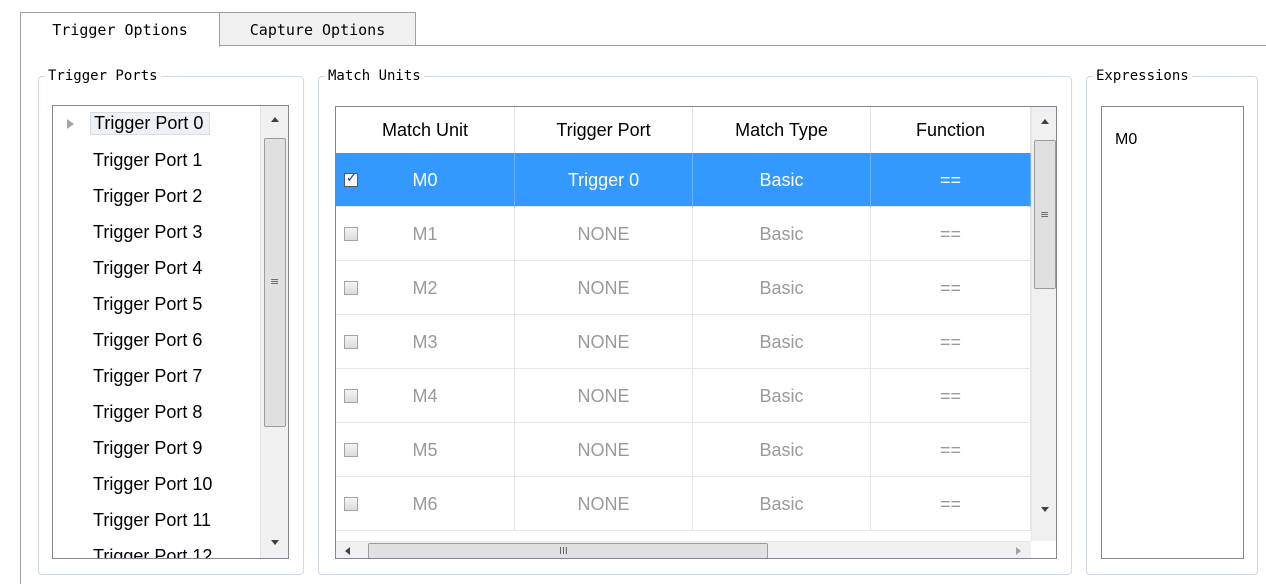 The image size is (1266, 584). What do you see at coordinates (425, 234) in the screenshot?
I see `cell-unit: M1` at bounding box center [425, 234].